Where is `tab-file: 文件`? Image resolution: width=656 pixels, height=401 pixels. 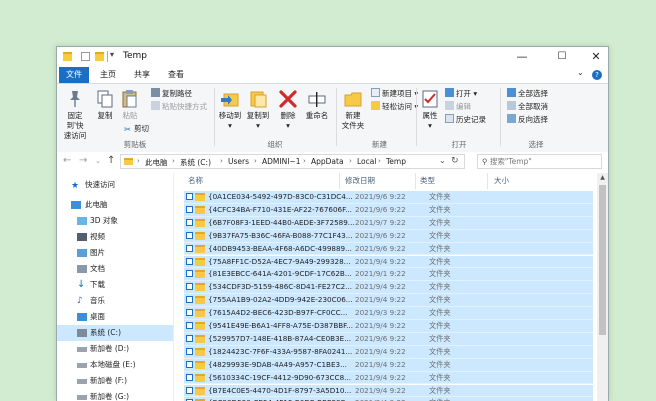 tab-file: 文件 is located at coordinates (74, 75).